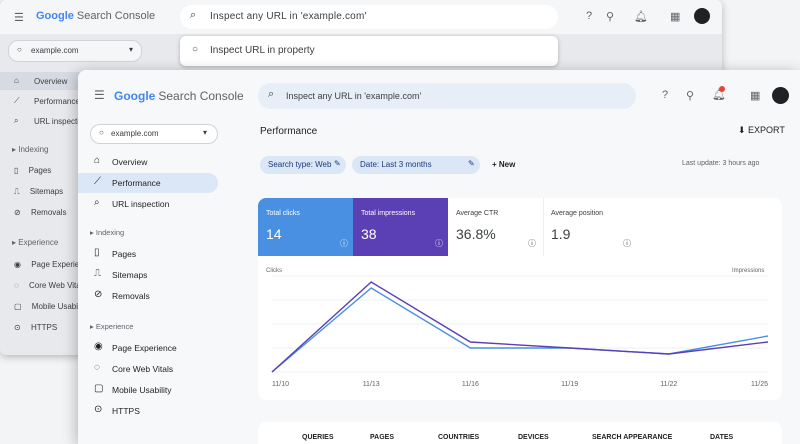 The width and height of the screenshot is (800, 444). Describe the element at coordinates (288, 16) in the screenshot. I see `search-value: Inspect any URL in 'example.com'` at that location.